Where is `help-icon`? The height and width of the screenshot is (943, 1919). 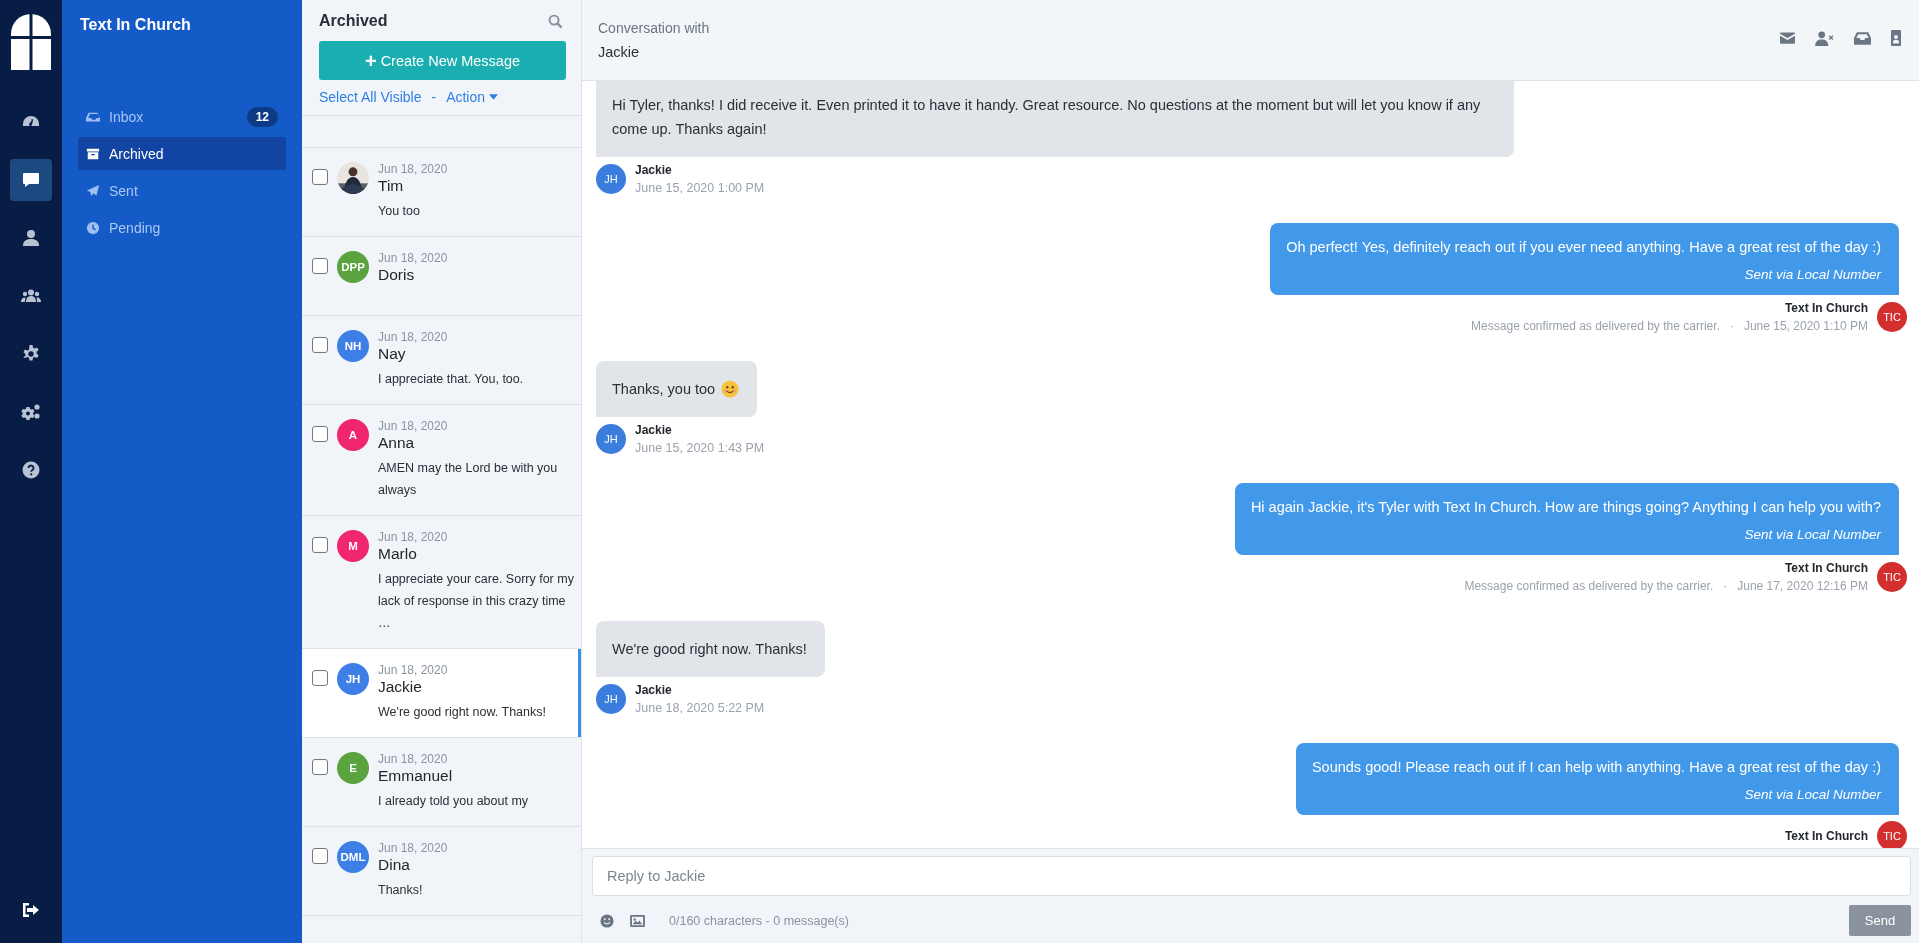 help-icon is located at coordinates (31, 470).